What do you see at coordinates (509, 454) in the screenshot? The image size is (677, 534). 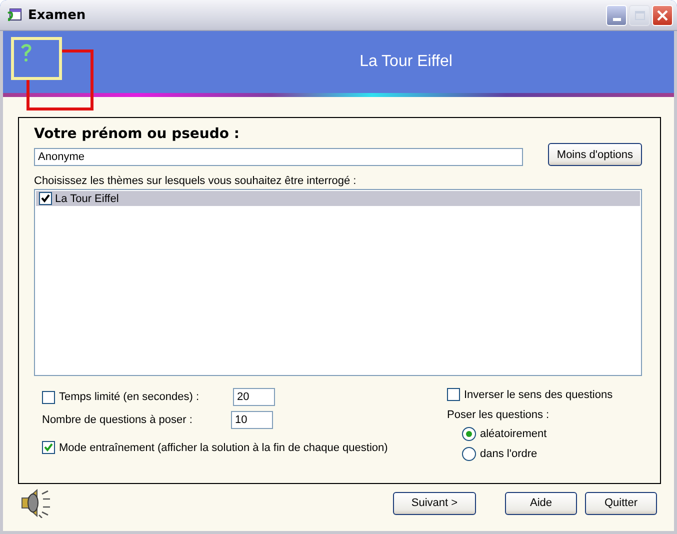 I see `order-option-label: dans l'ordre` at bounding box center [509, 454].